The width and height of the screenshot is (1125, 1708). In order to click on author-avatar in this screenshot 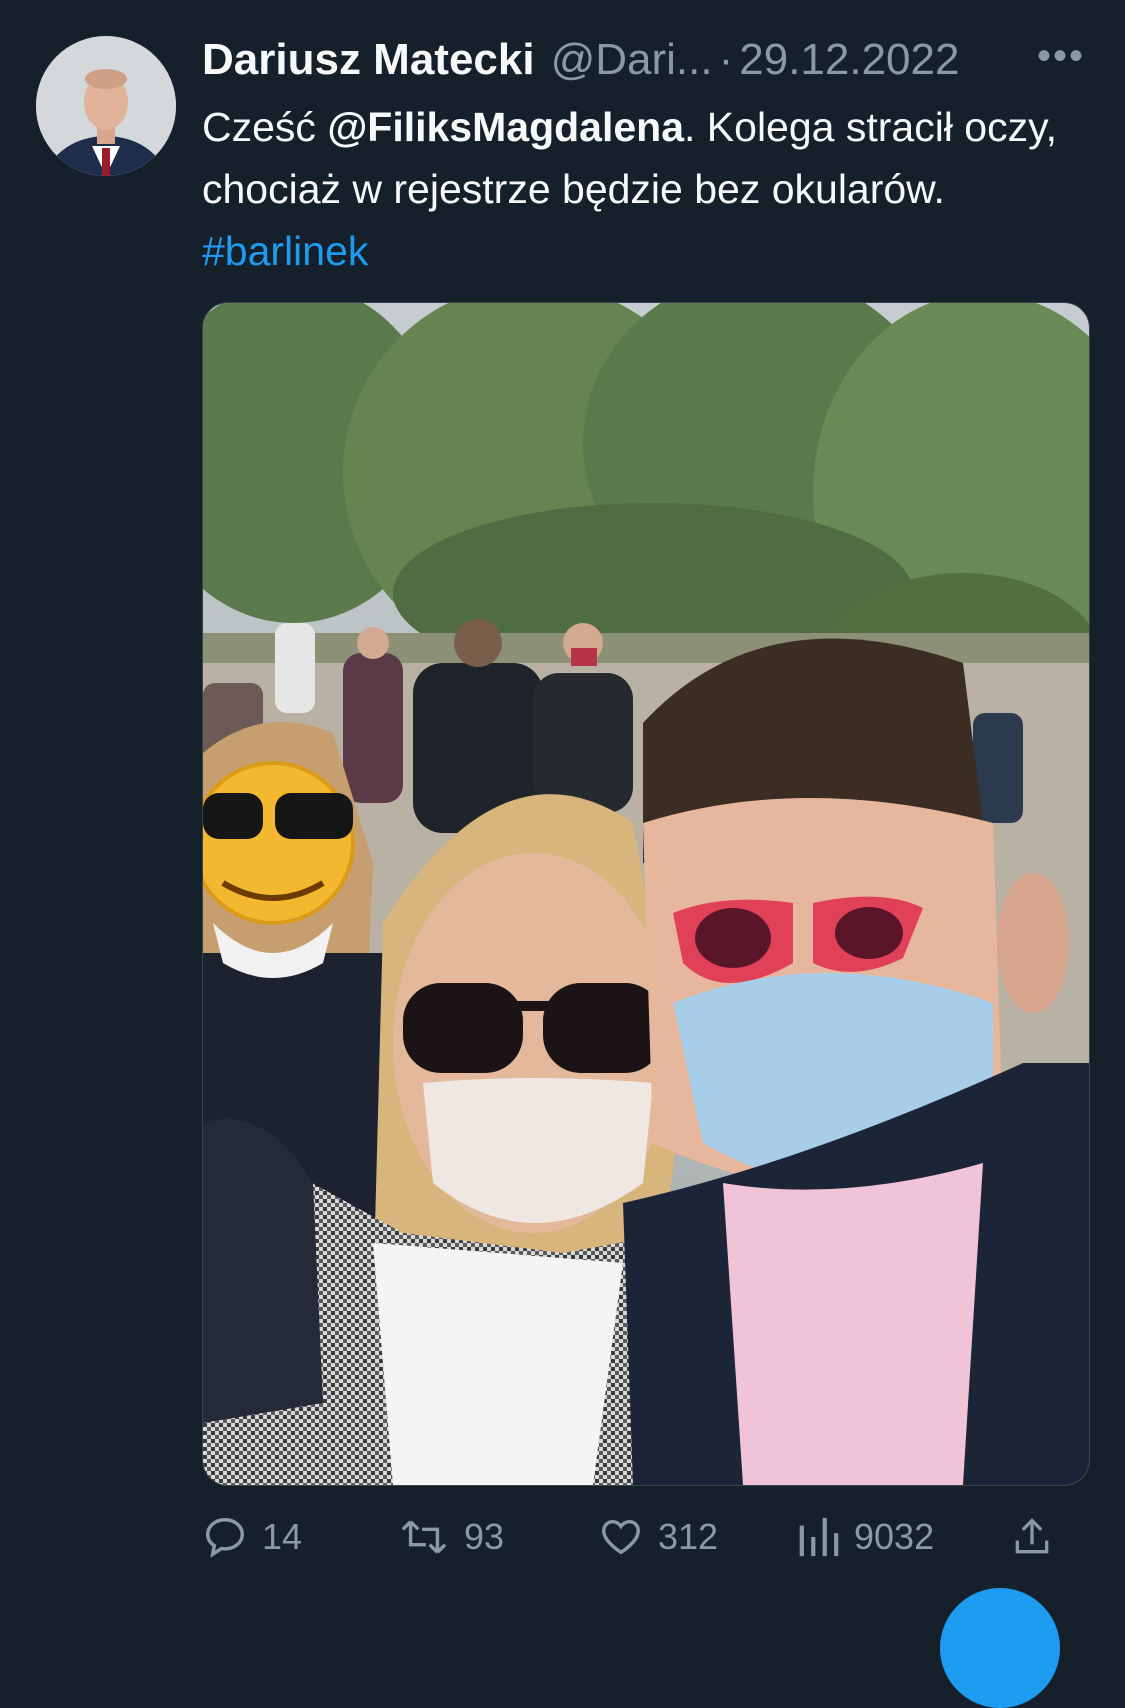, I will do `click(106, 106)`.